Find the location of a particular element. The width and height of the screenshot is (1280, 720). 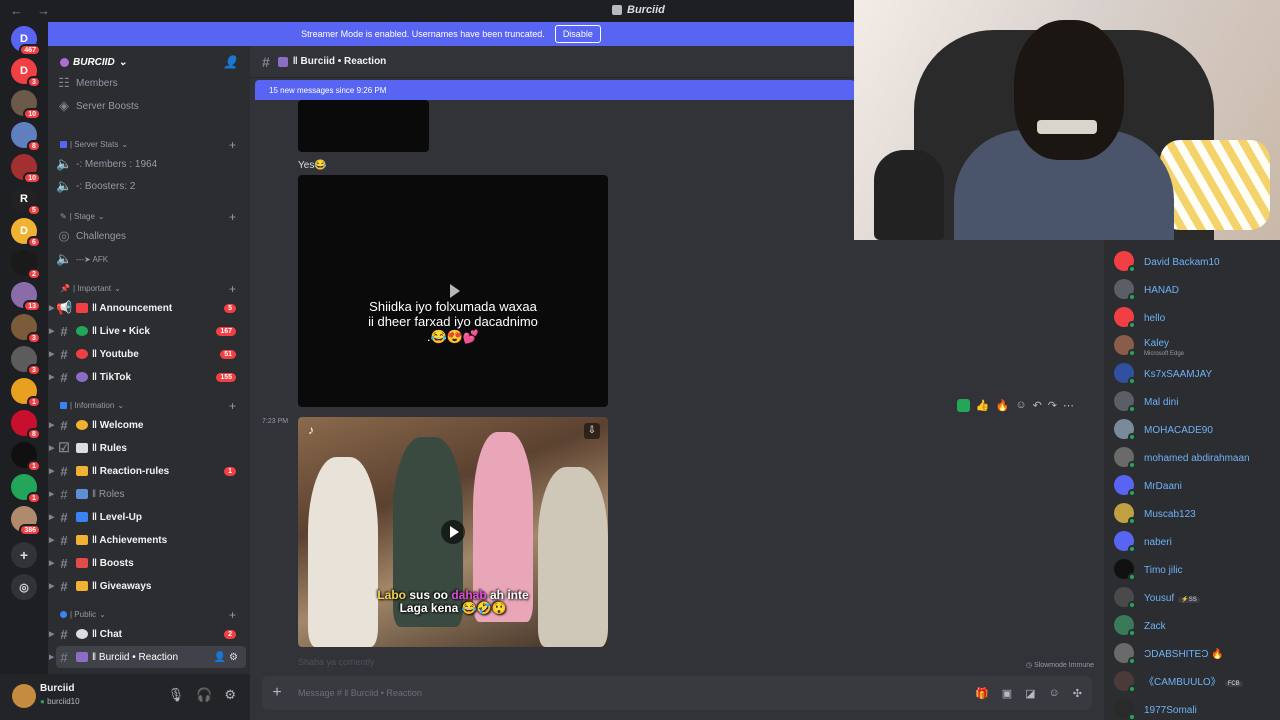

member-item: Timo jilic is located at coordinates (1196, 569).